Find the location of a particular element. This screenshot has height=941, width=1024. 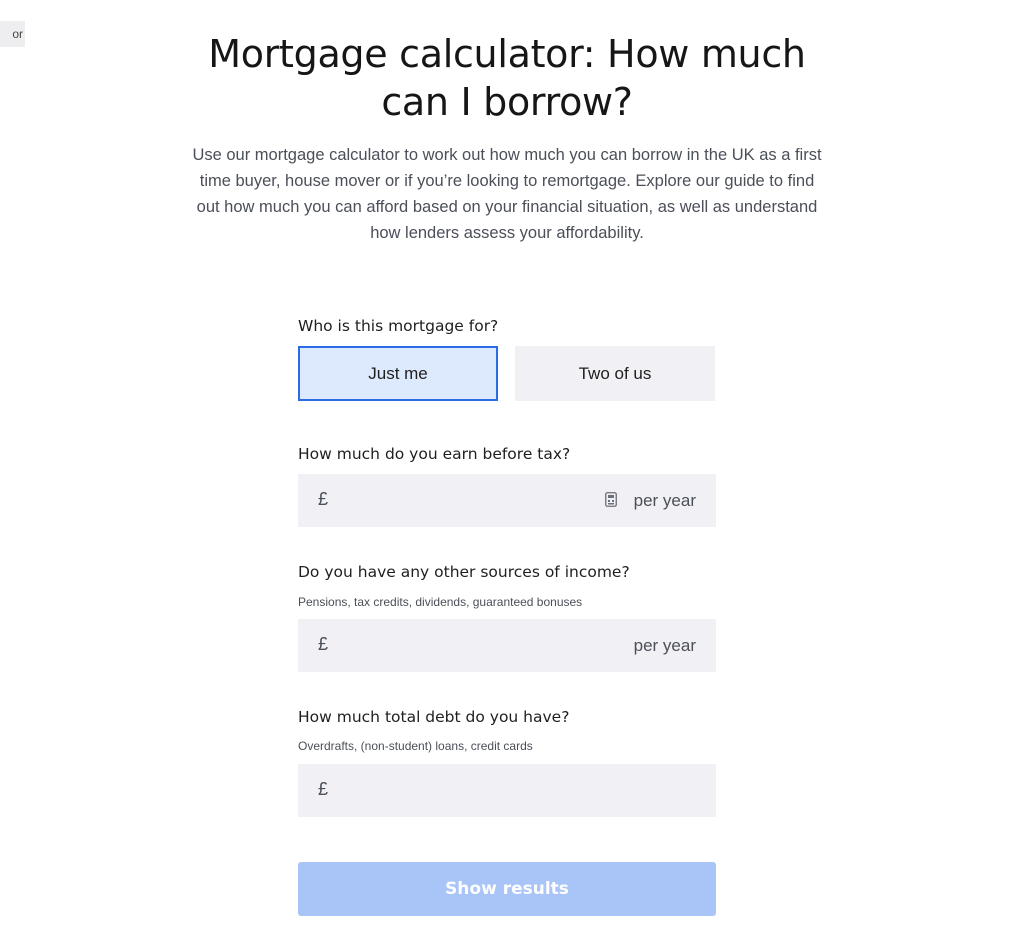

calculator-icon is located at coordinates (611, 499).